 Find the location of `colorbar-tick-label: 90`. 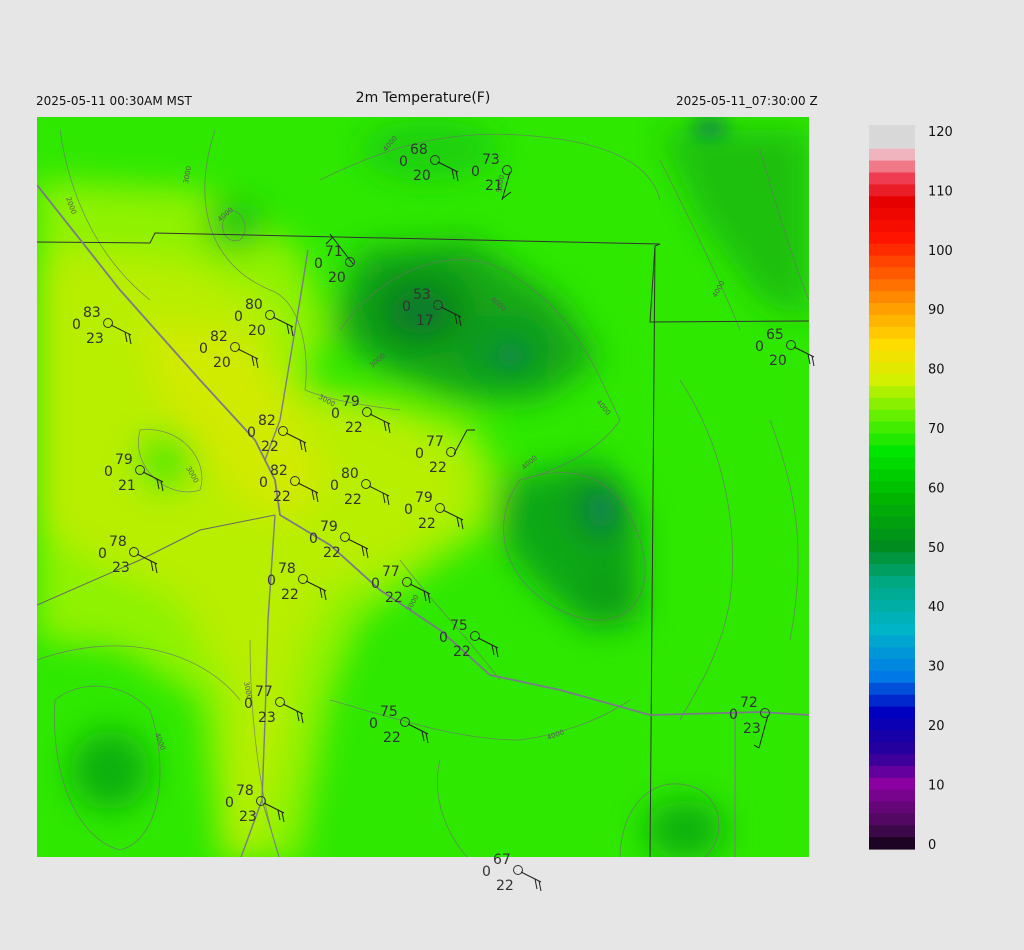

colorbar-tick-label: 90 is located at coordinates (936, 310).